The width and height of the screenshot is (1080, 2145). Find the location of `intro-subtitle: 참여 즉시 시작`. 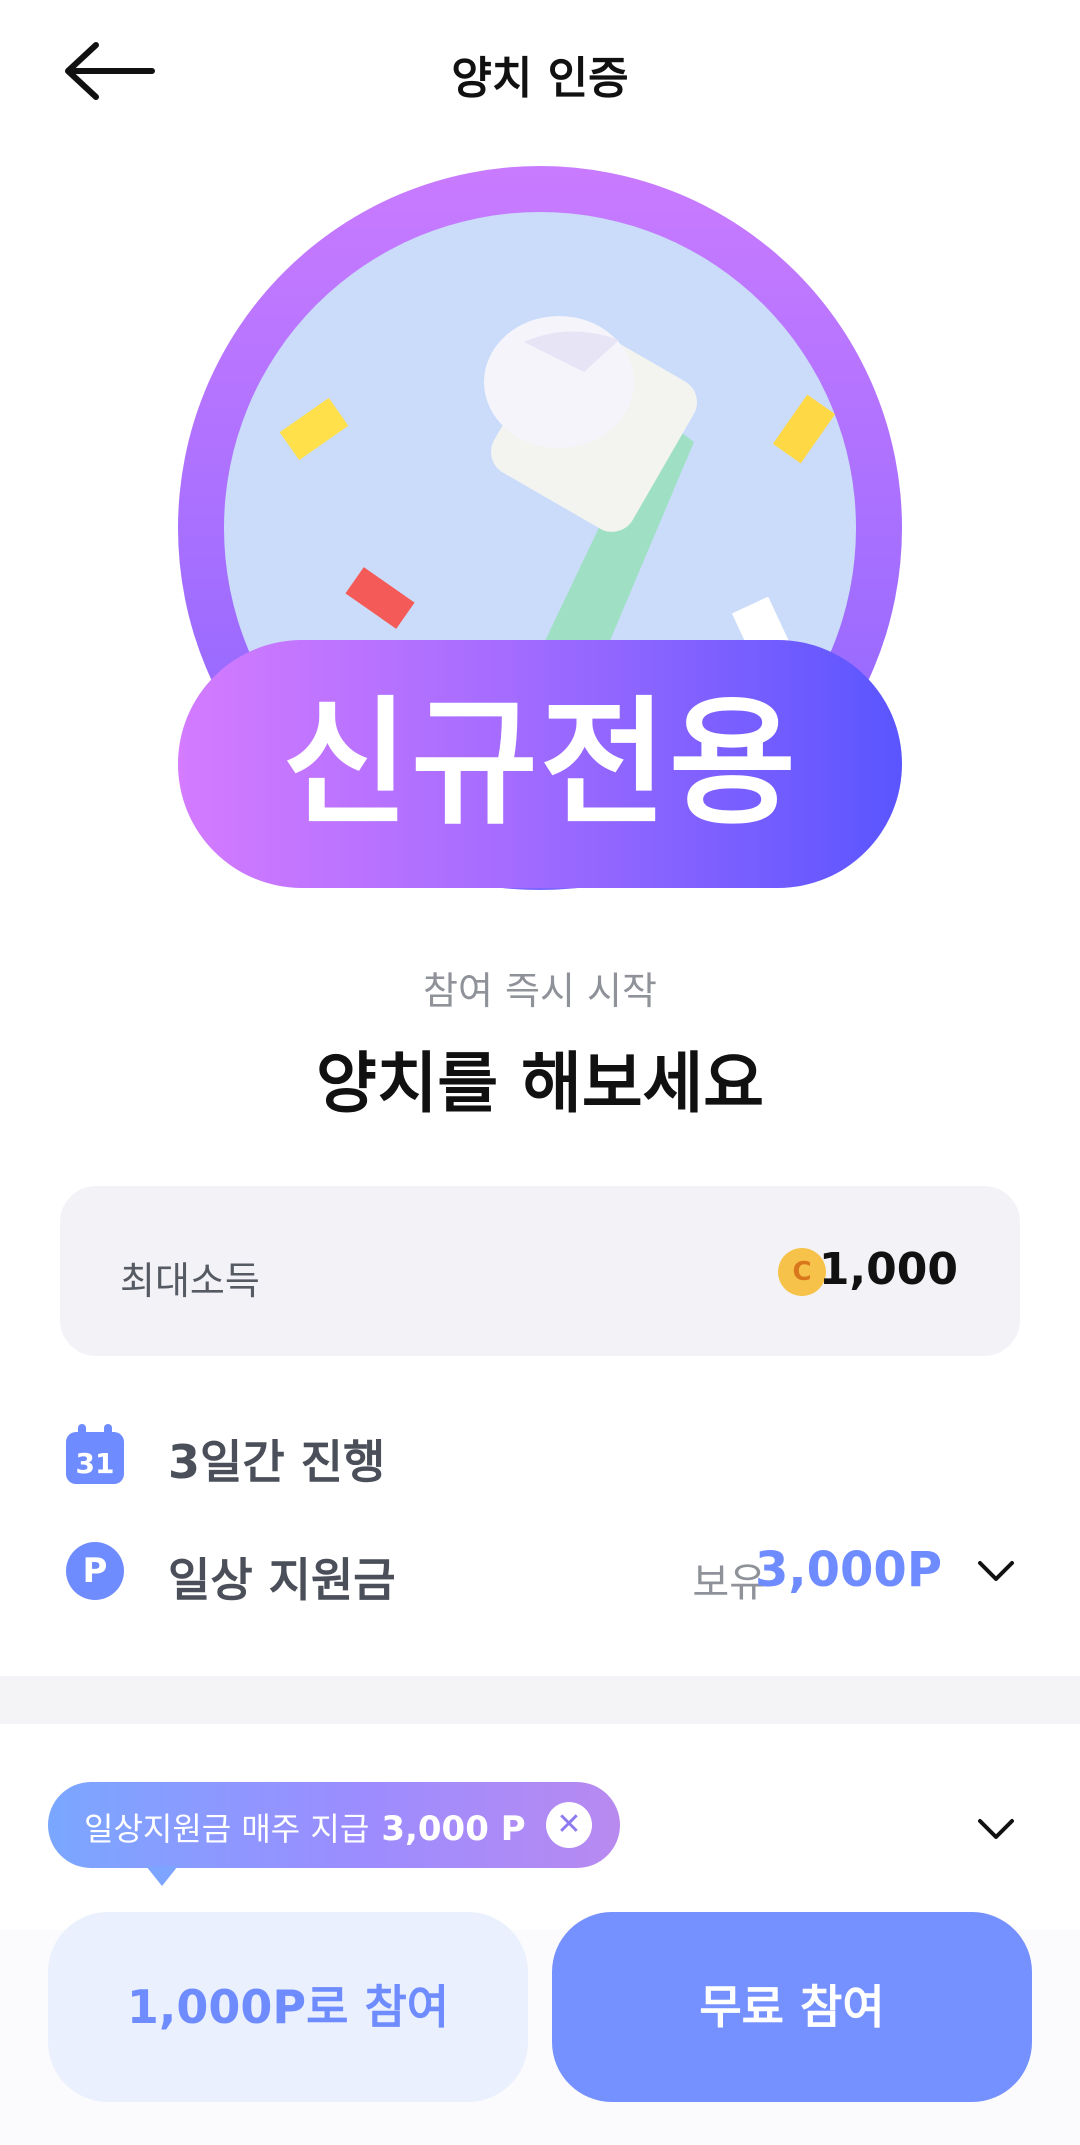

intro-subtitle: 참여 즉시 시작 is located at coordinates (540, 991).